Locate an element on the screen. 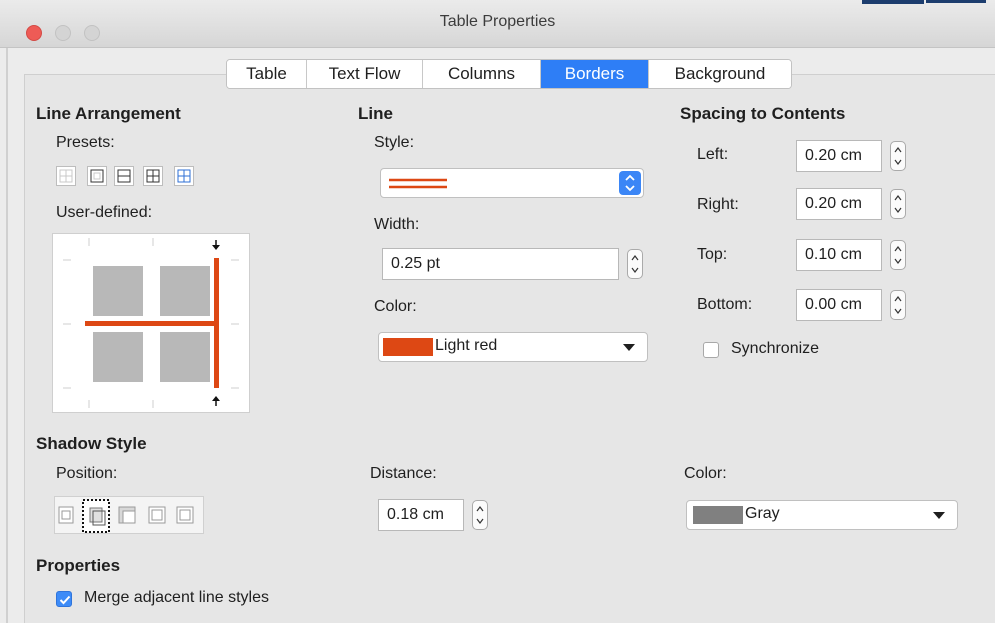 The height and width of the screenshot is (623, 995). spacing-heading: Spacing to Contents is located at coordinates (763, 113).